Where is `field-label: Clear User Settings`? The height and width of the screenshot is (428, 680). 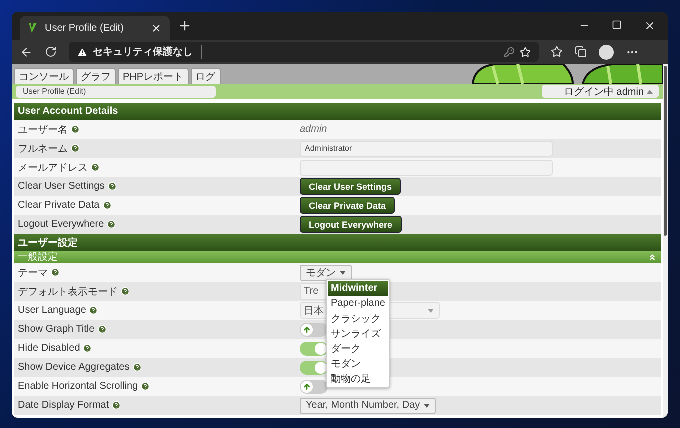 field-label: Clear User Settings is located at coordinates (61, 186).